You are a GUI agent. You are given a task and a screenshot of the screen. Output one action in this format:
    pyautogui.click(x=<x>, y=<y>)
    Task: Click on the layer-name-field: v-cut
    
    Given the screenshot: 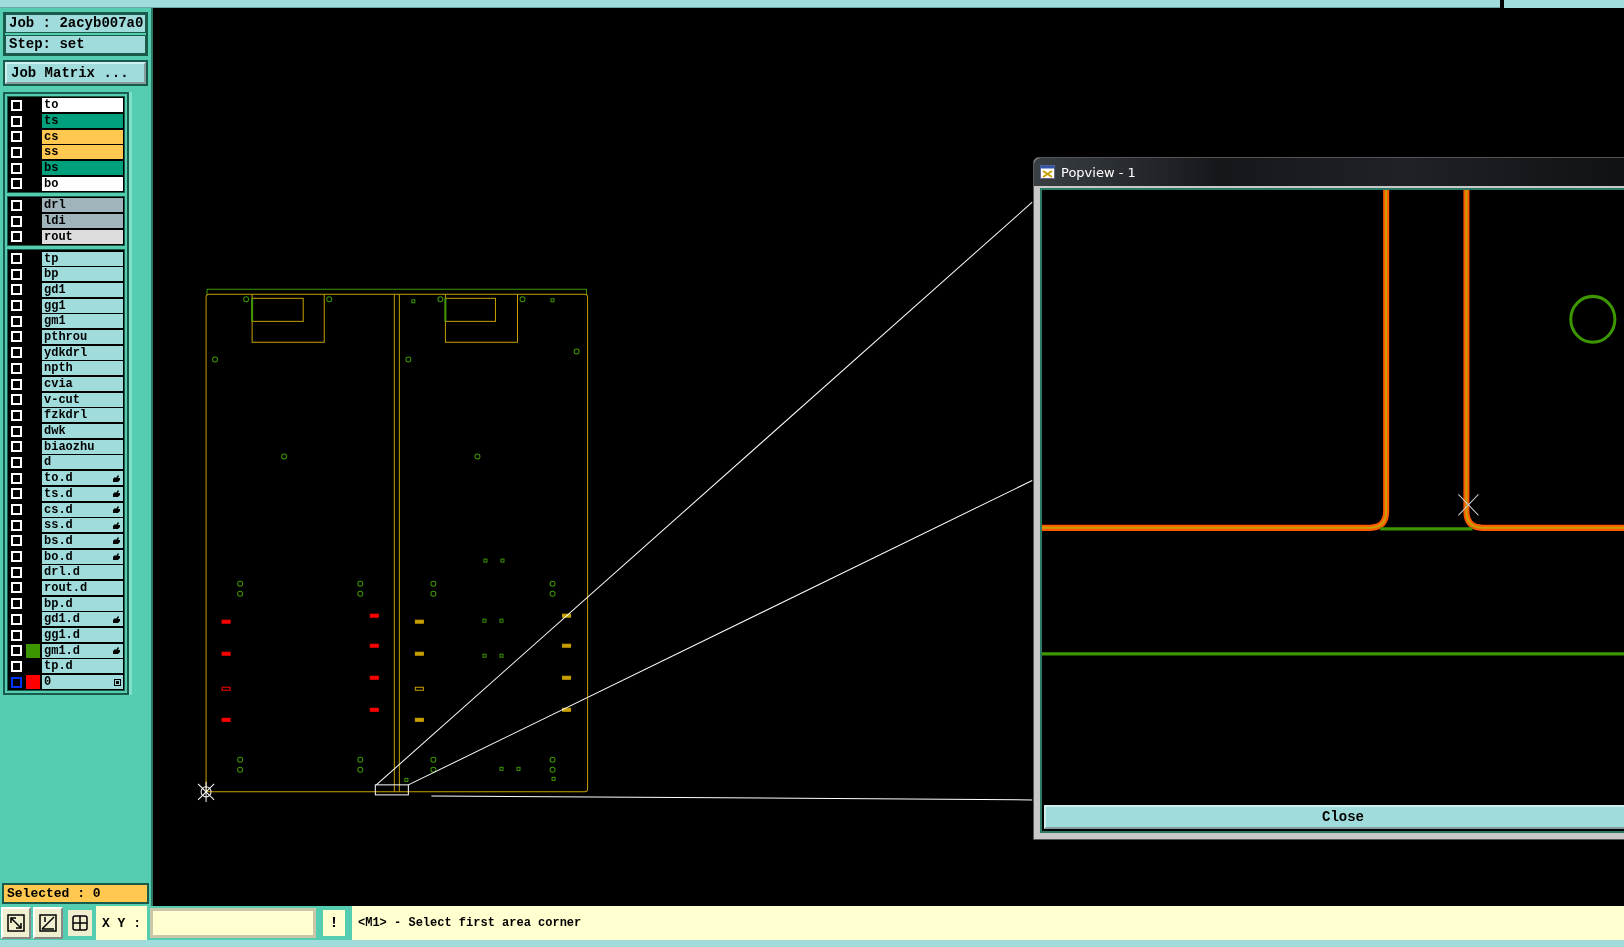 What is the action you would take?
    pyautogui.click(x=82, y=399)
    